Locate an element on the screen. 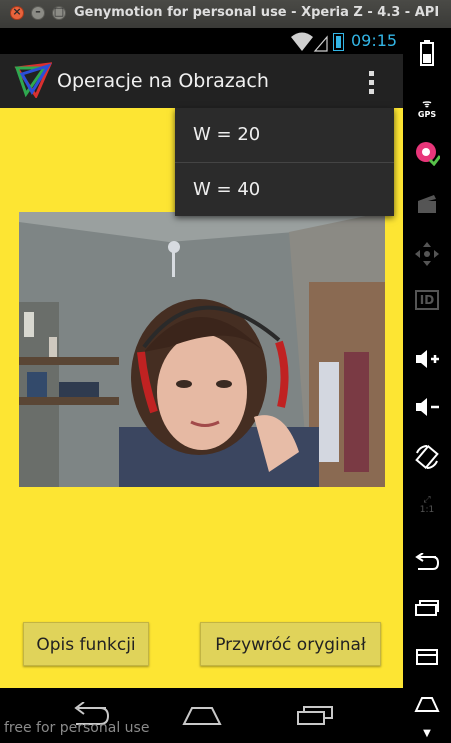 The height and width of the screenshot is (743, 451). menu-item-w20: W = 20 is located at coordinates (284, 135).